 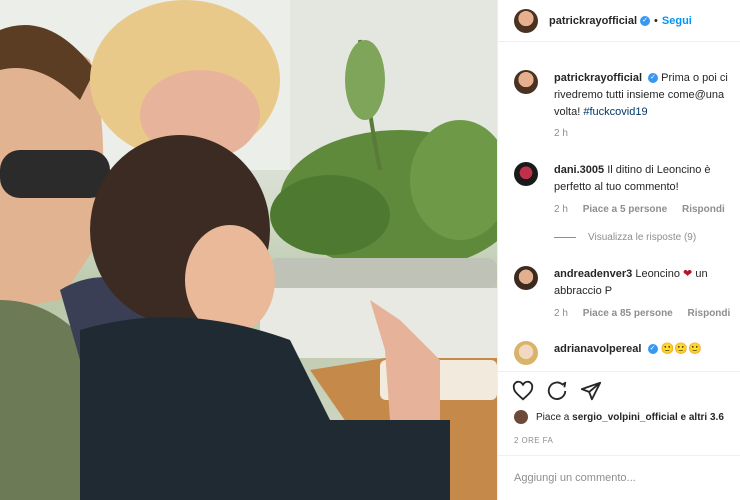 What do you see at coordinates (593, 274) in the screenshot?
I see `comment-username: andreadenver3` at bounding box center [593, 274].